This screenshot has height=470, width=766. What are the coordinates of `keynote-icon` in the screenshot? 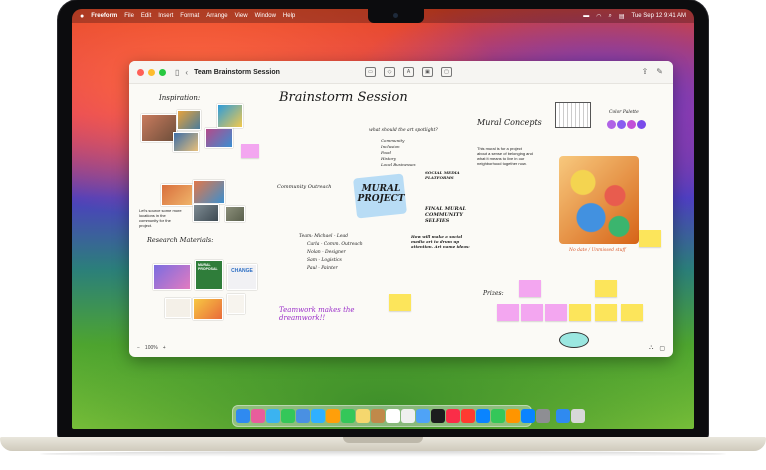 It's located at (483, 416).